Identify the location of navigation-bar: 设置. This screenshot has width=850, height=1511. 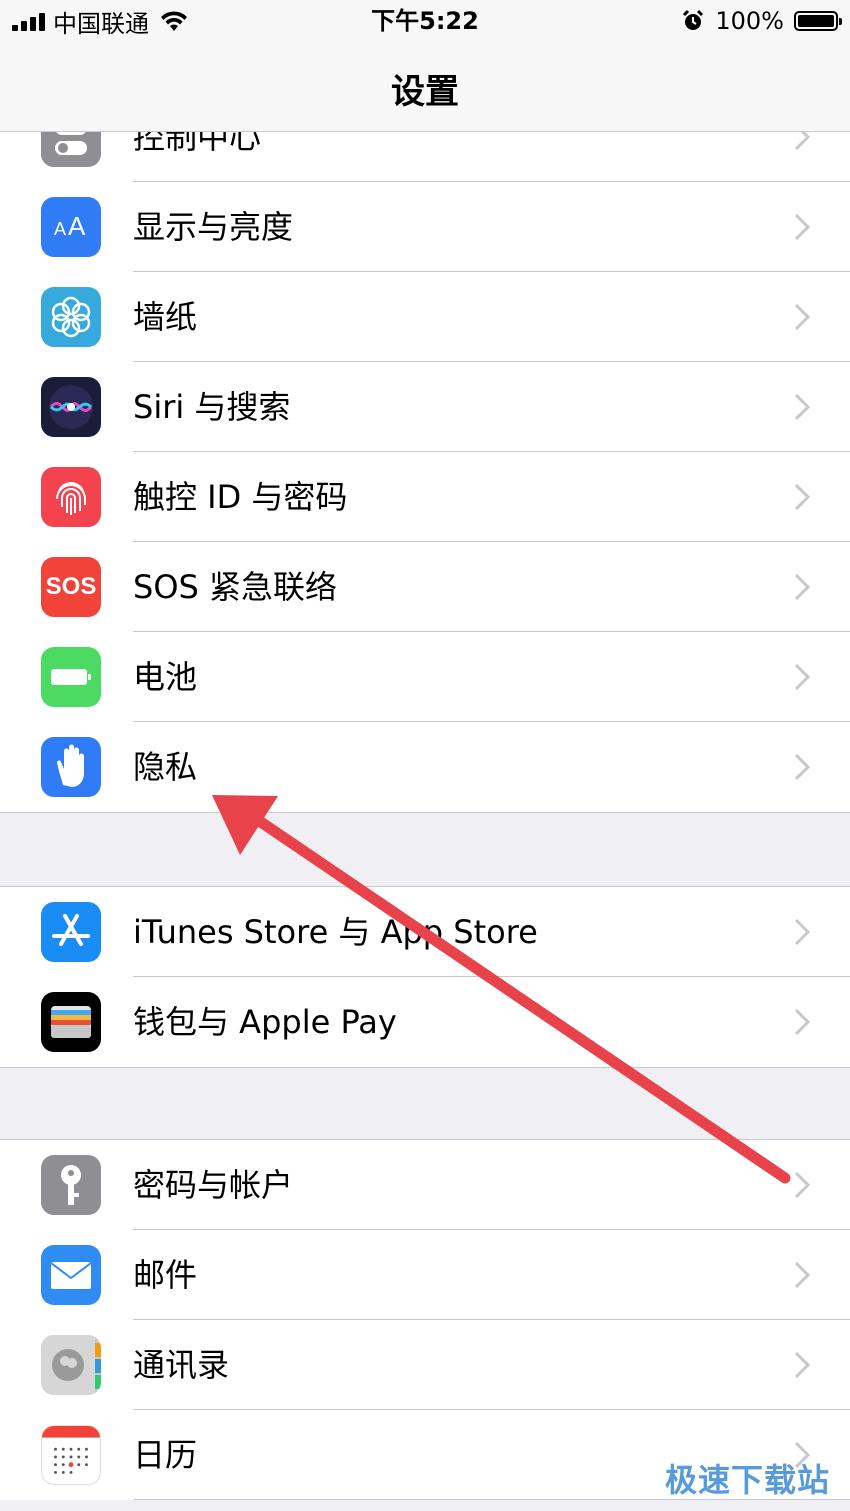
(425, 88).